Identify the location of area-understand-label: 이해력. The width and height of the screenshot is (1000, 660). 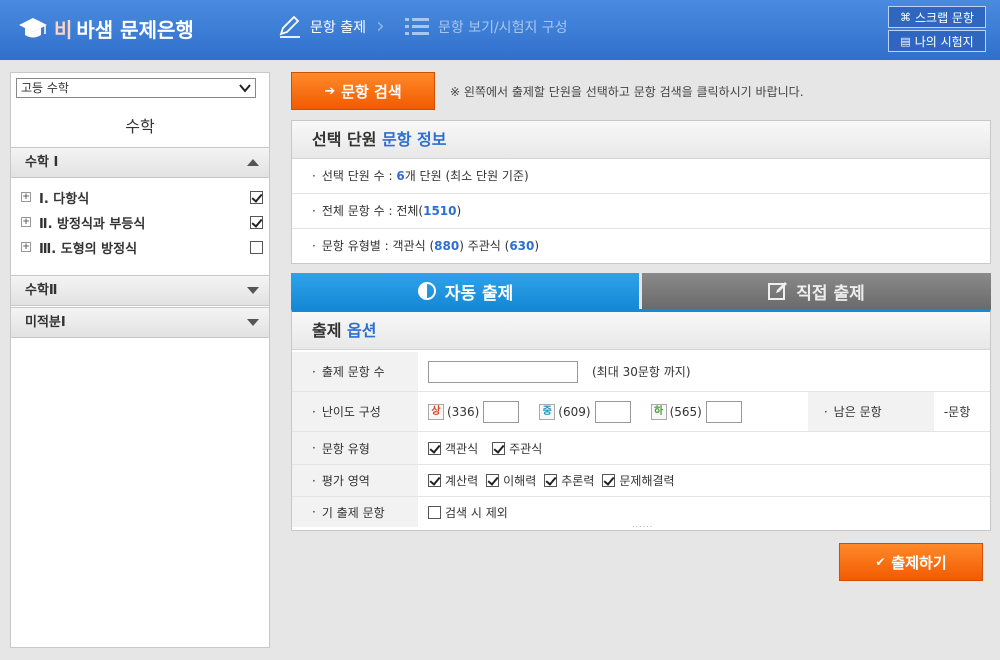
(520, 481).